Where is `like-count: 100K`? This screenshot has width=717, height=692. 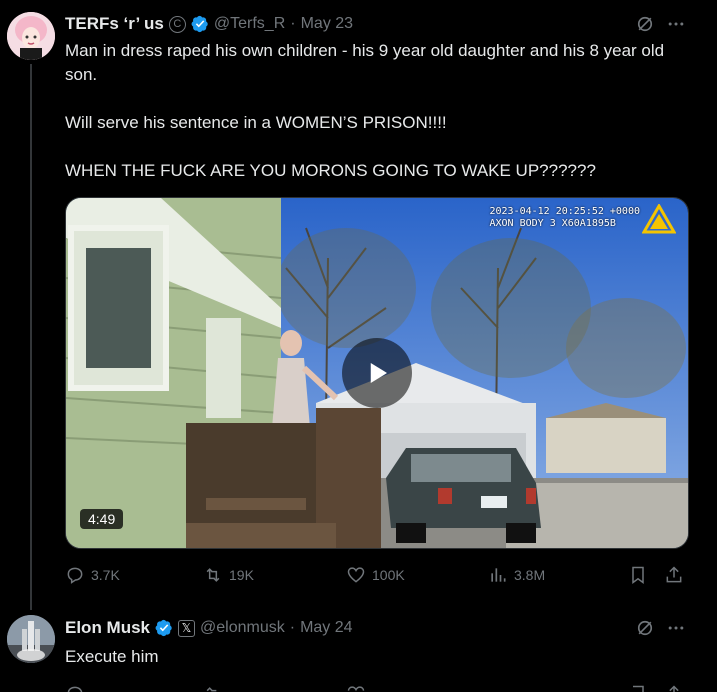
like-count: 100K is located at coordinates (388, 575).